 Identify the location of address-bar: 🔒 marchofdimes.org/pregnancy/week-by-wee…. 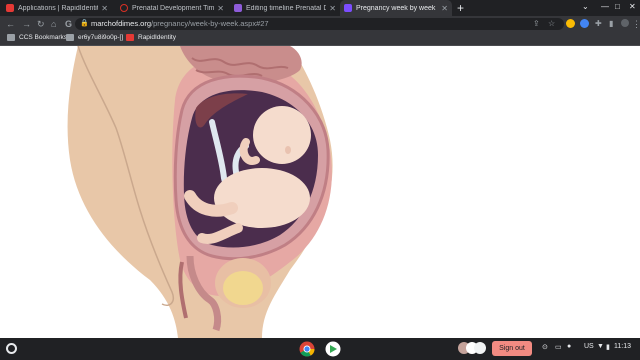
(319, 24).